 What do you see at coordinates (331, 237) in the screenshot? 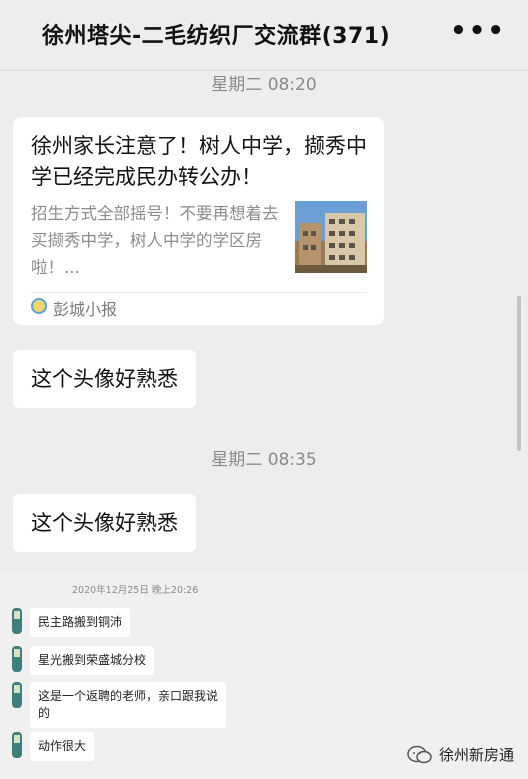
I see `article-thumbnail` at bounding box center [331, 237].